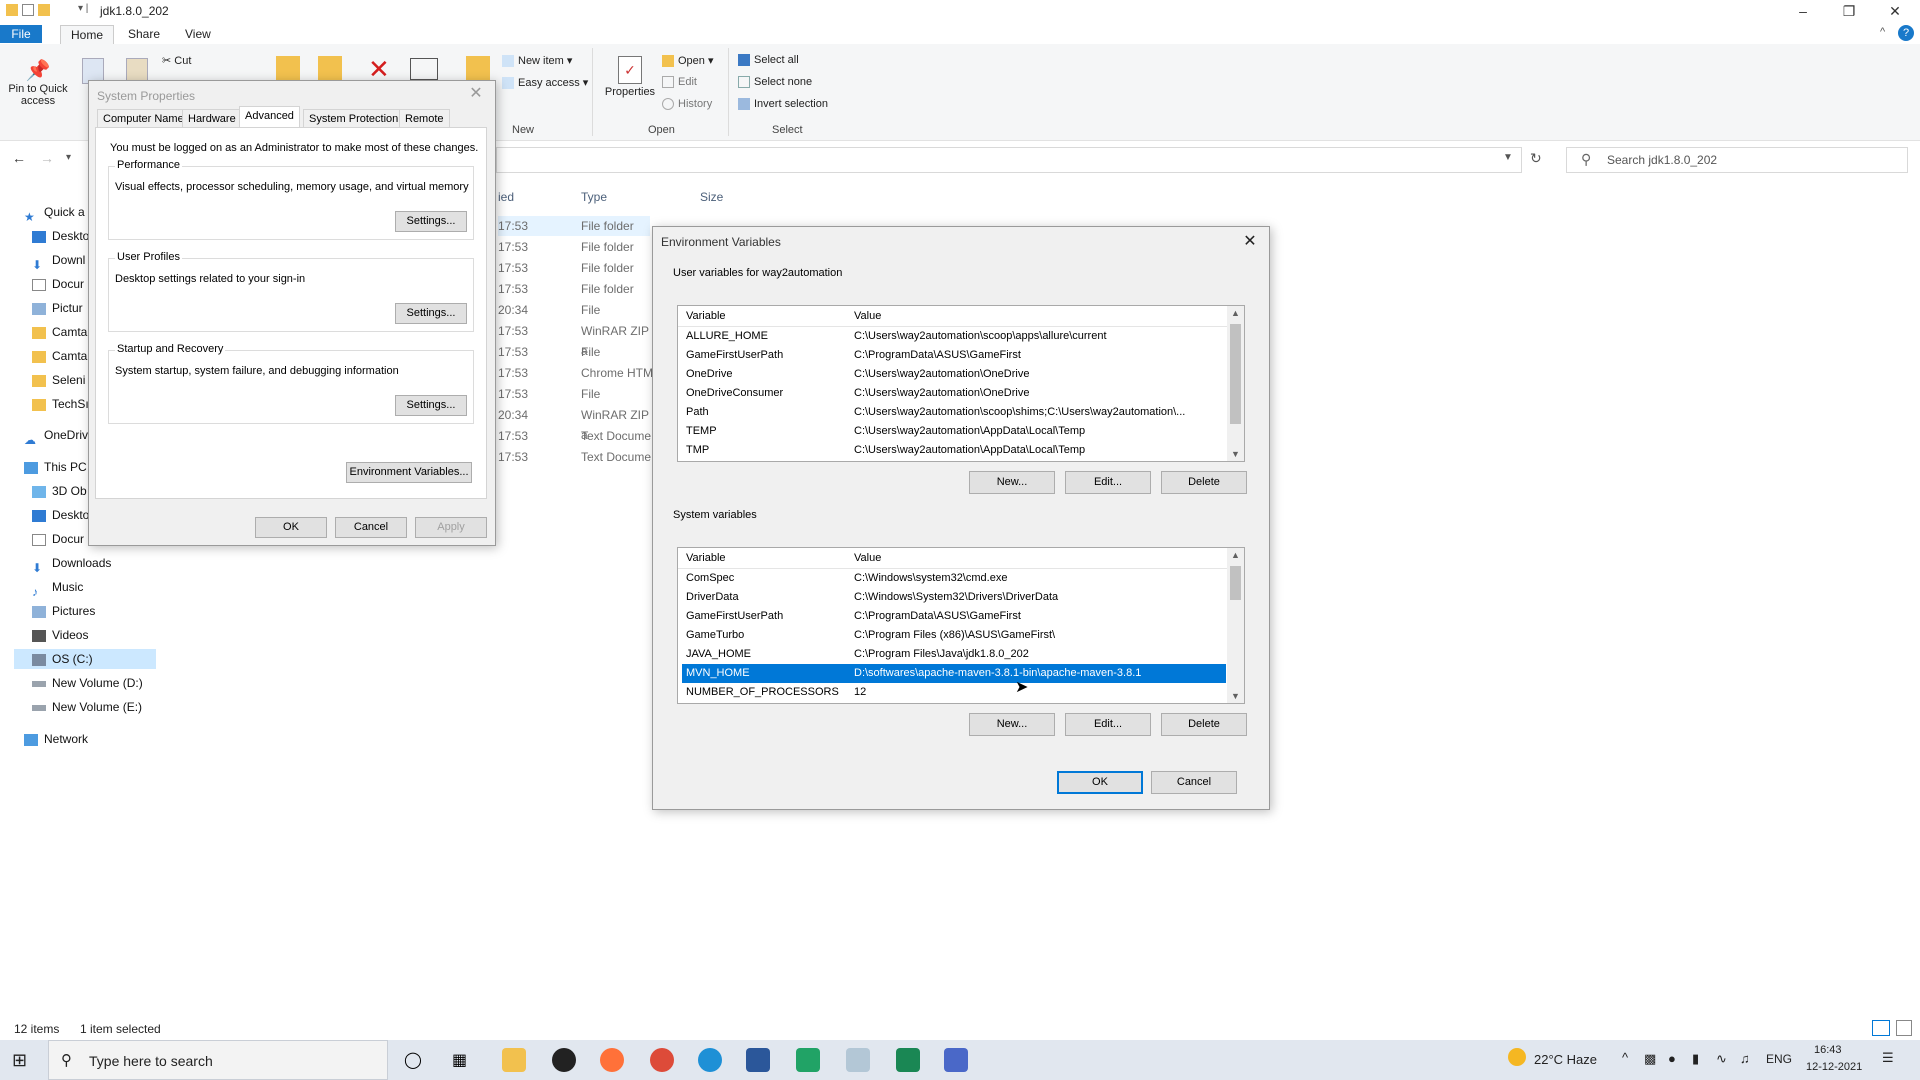  Describe the element at coordinates (1881, 1028) in the screenshot. I see `details-view-icon` at that location.